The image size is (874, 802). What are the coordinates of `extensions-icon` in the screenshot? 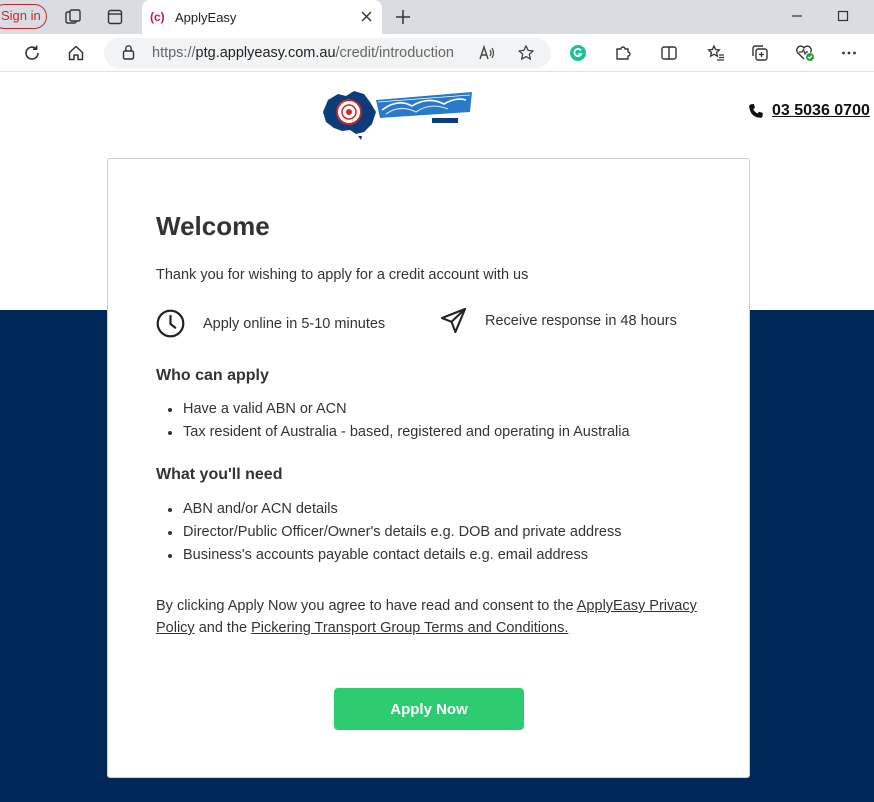 It's located at (623, 53).